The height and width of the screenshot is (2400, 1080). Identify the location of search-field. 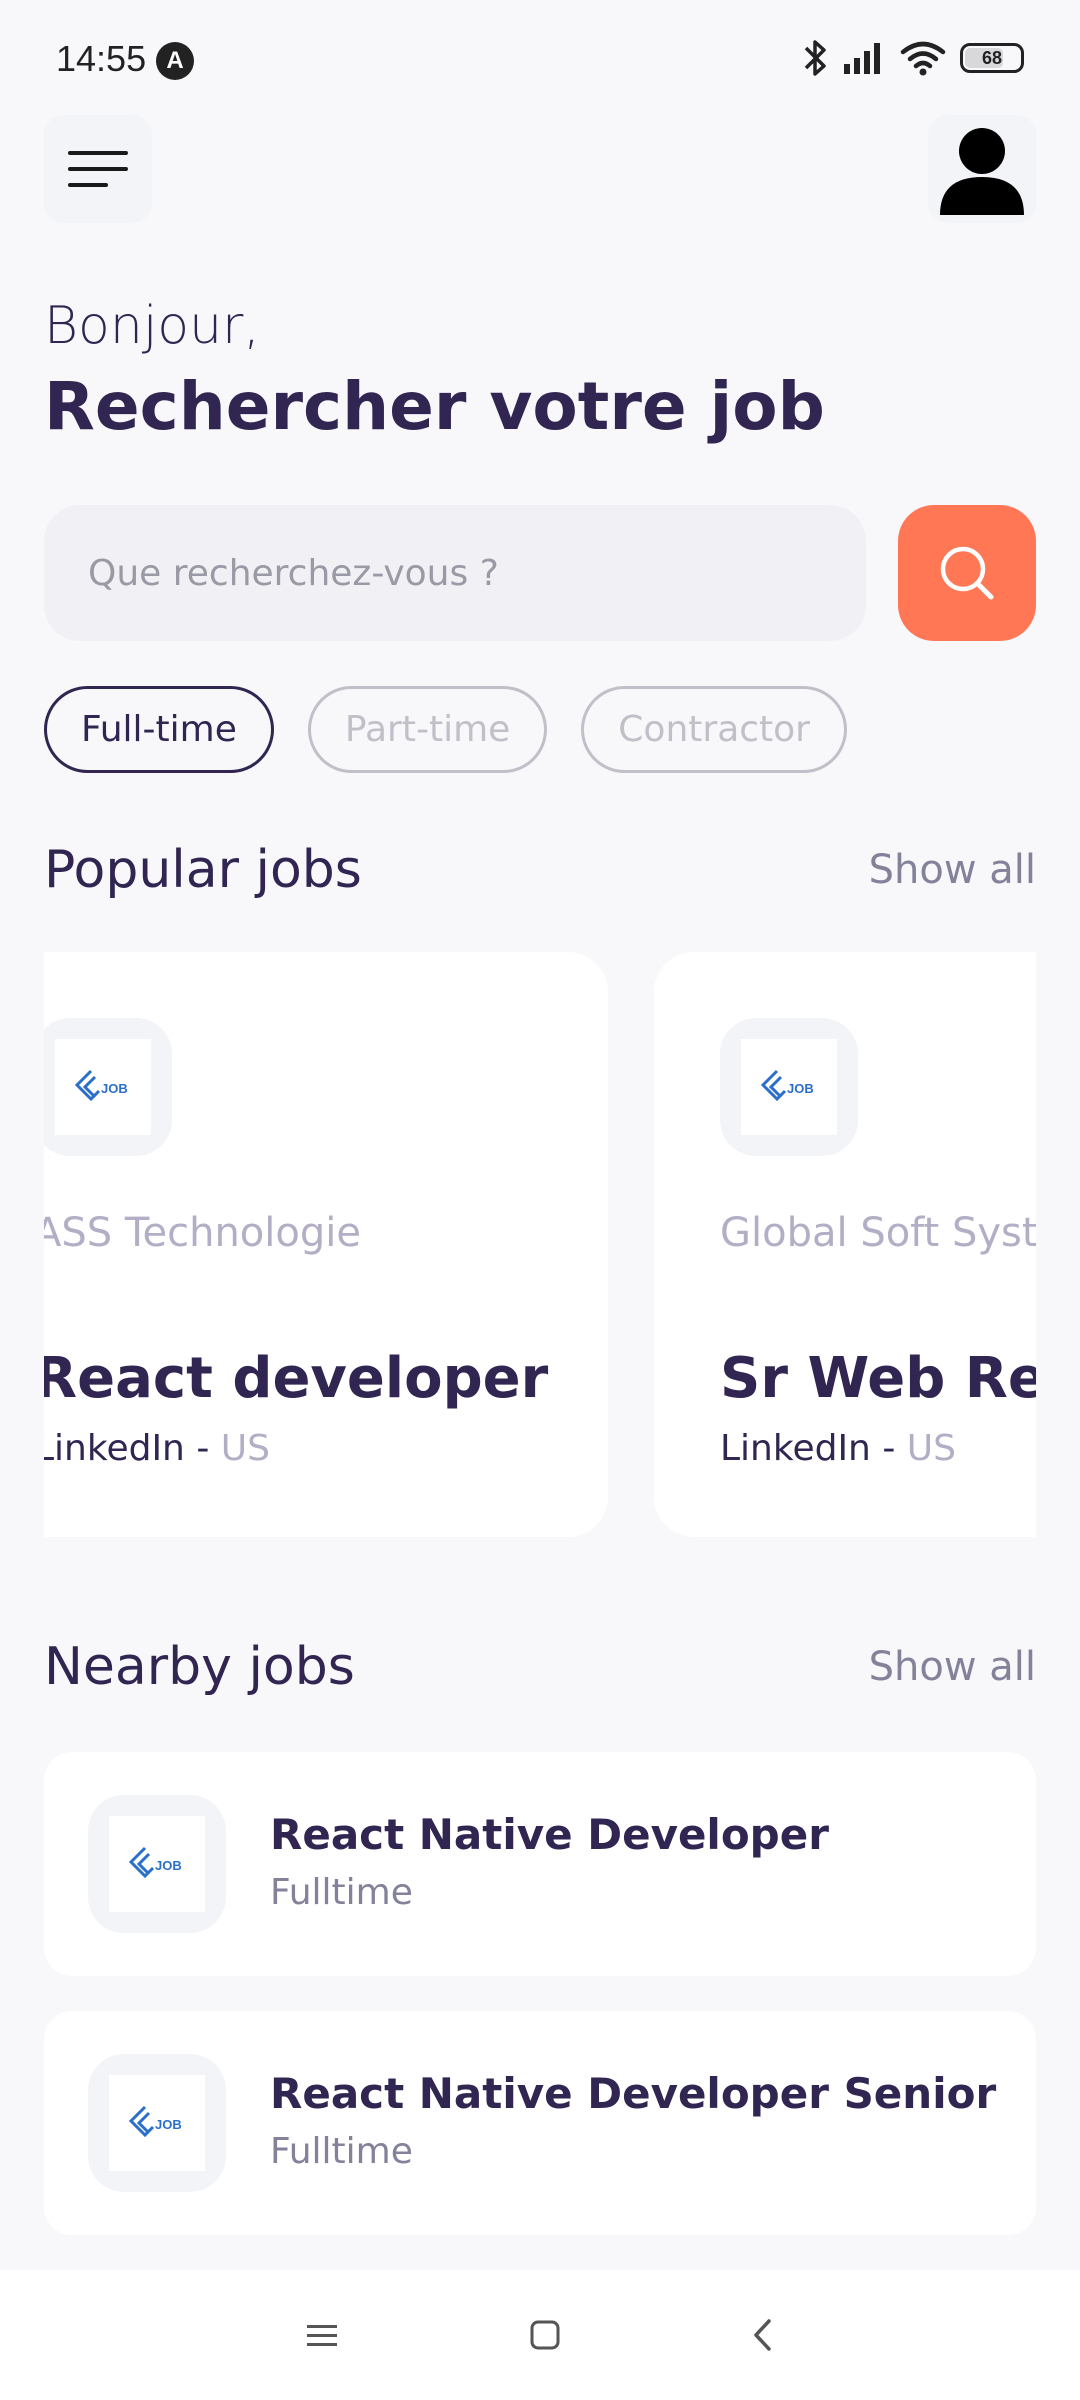
(455, 573).